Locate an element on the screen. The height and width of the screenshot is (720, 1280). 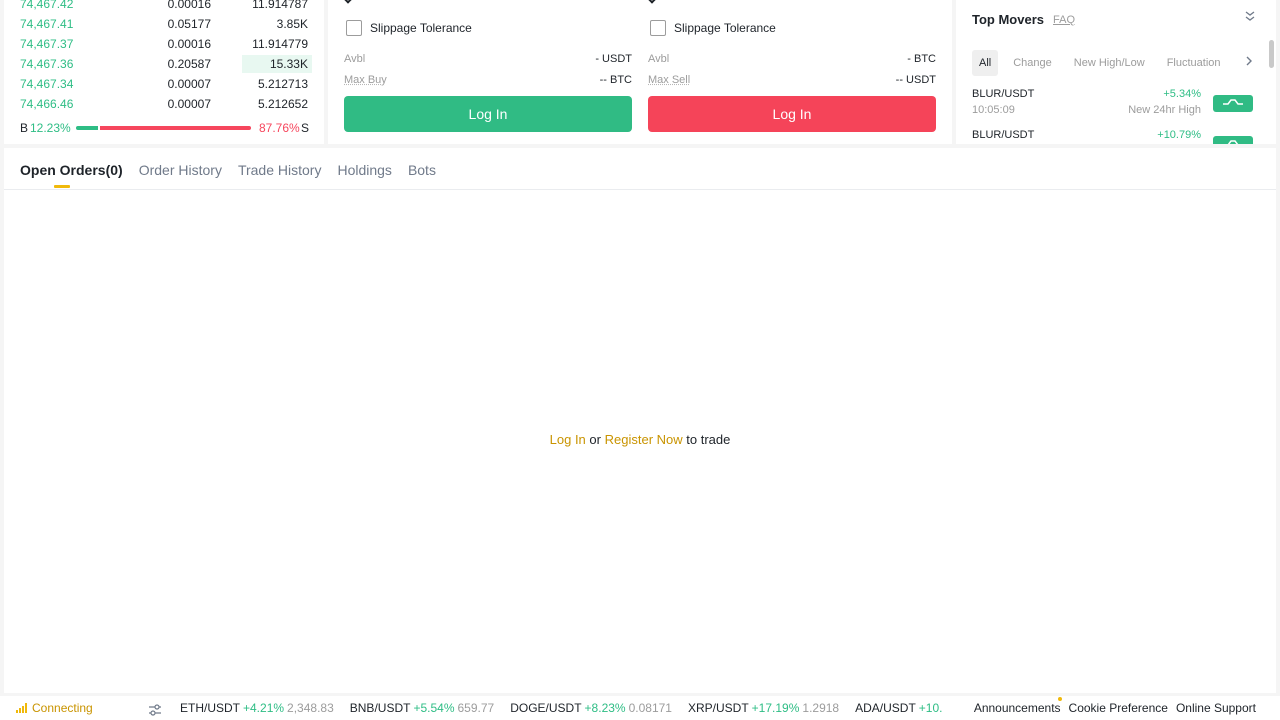
sell-percent: 87.76% is located at coordinates (279, 128).